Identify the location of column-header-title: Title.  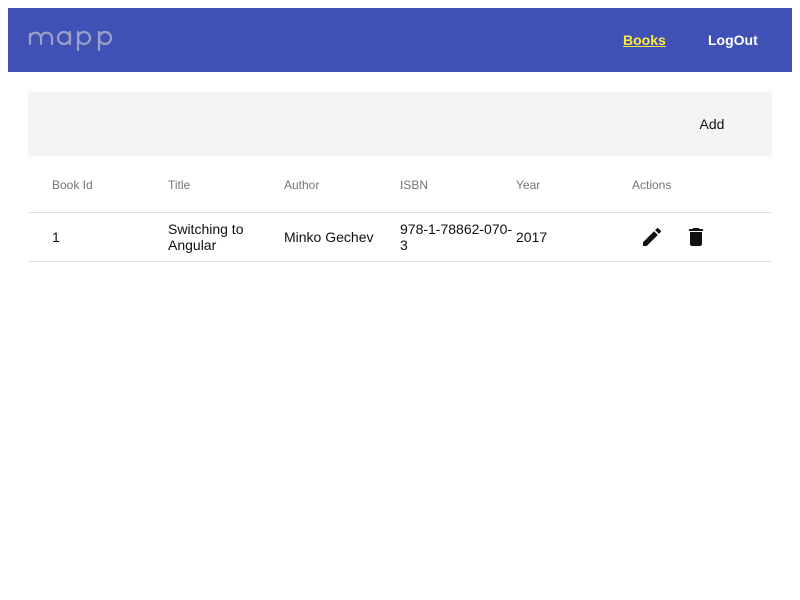
(179, 185).